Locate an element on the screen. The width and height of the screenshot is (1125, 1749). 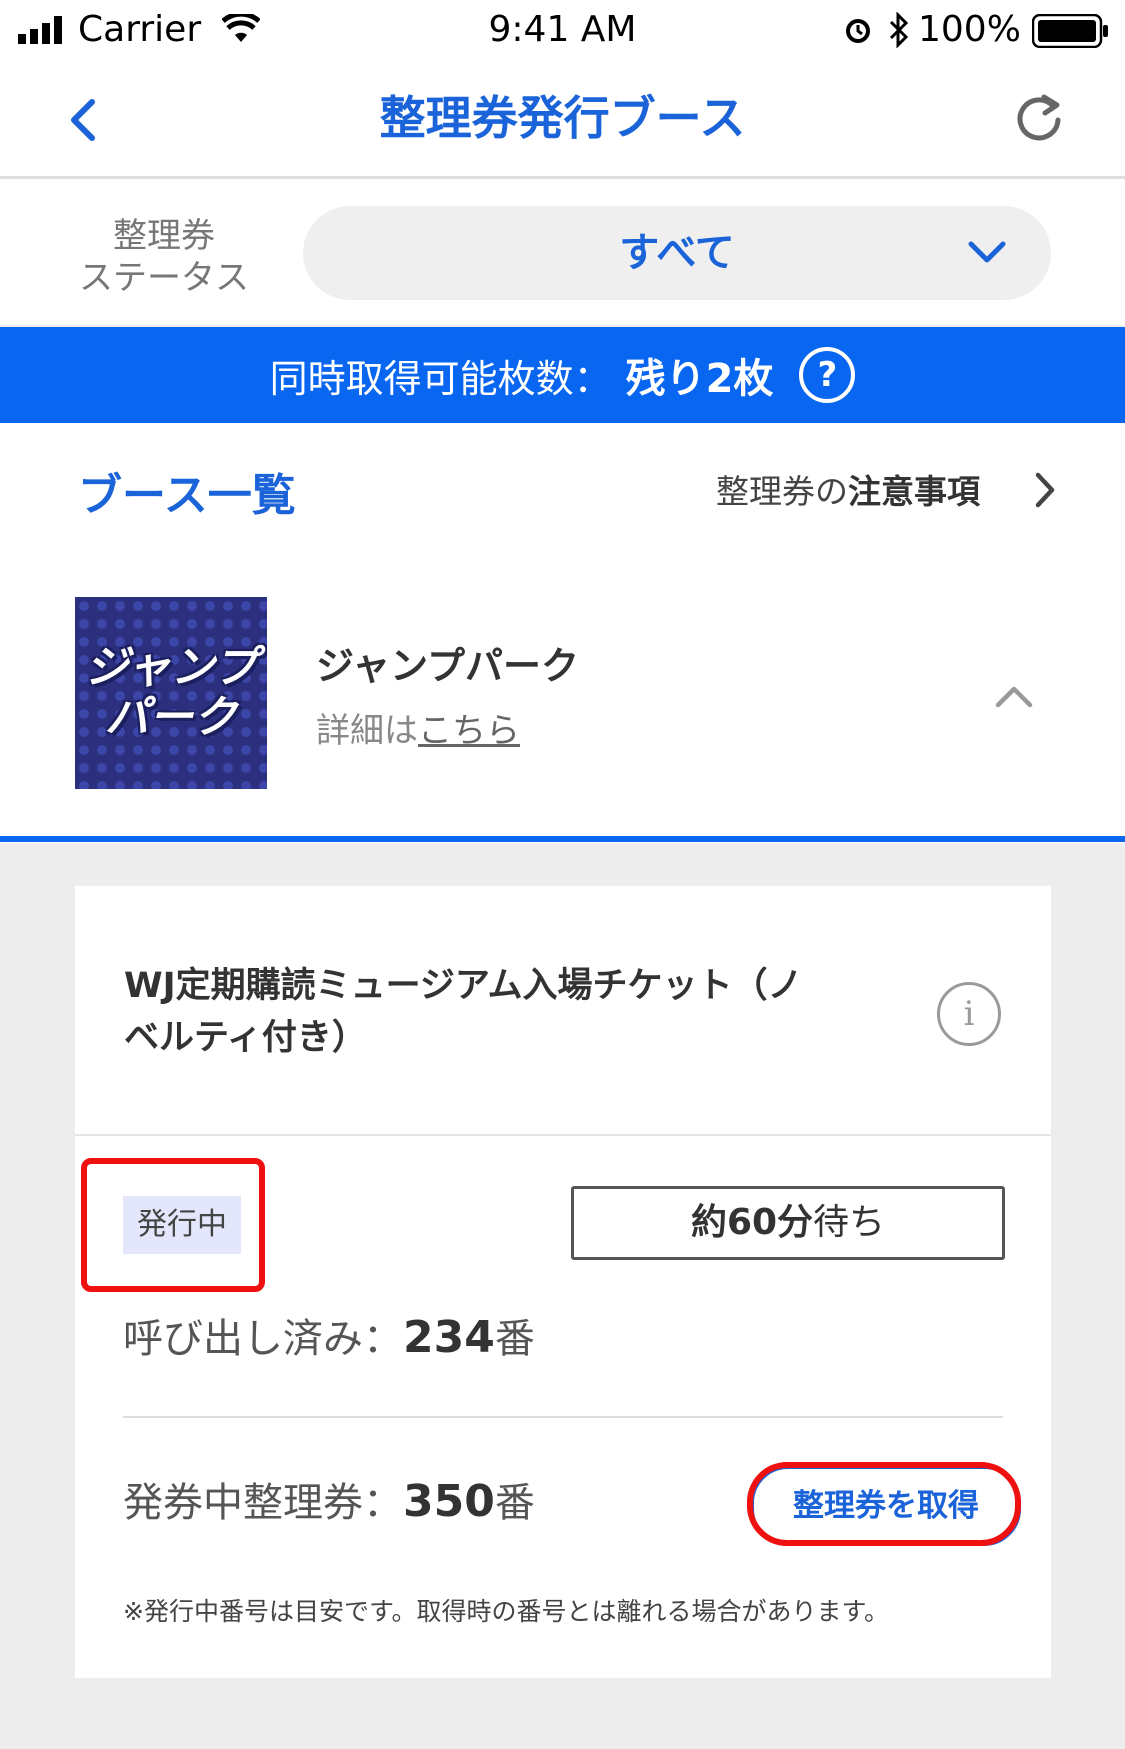
chevron-up-icon is located at coordinates (1014, 696).